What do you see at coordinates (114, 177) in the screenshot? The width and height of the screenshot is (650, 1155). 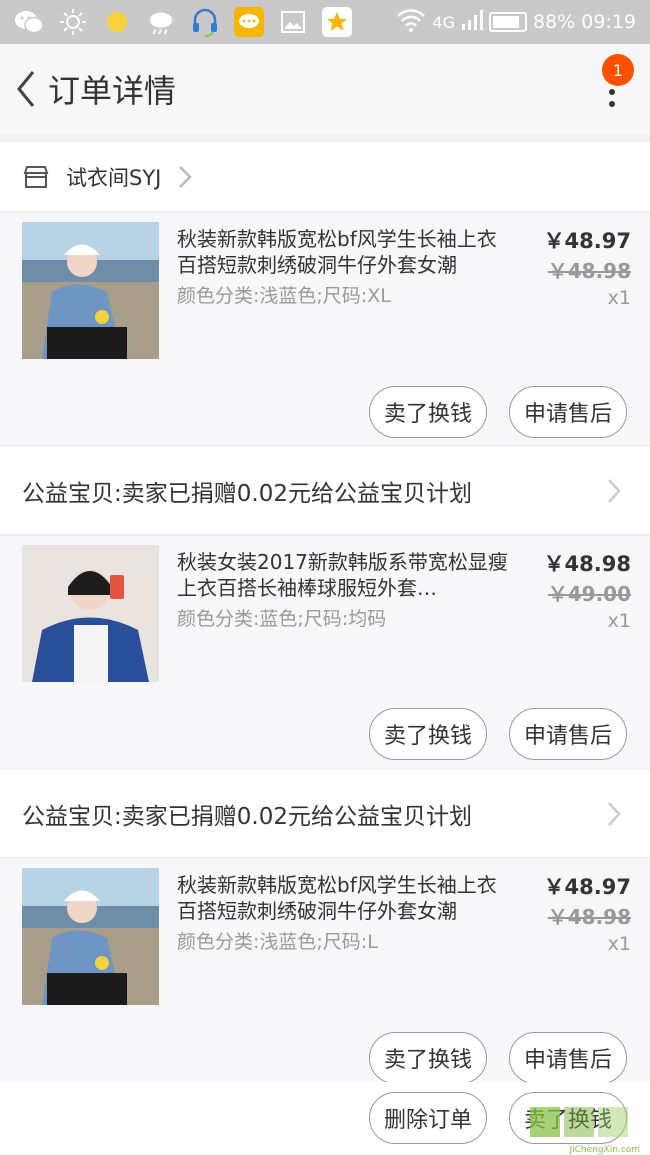 I see `shop-name: 试衣间SYJ` at bounding box center [114, 177].